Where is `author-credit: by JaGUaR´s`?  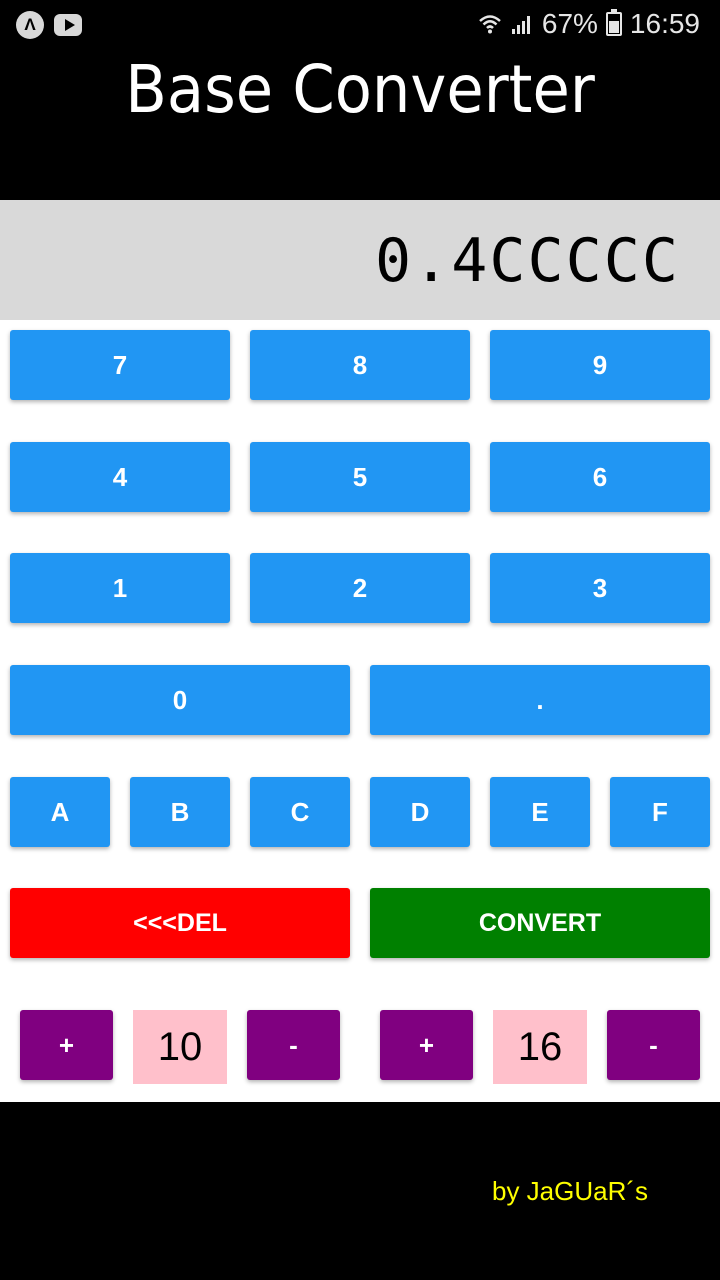 author-credit: by JaGUaR´s is located at coordinates (570, 1191).